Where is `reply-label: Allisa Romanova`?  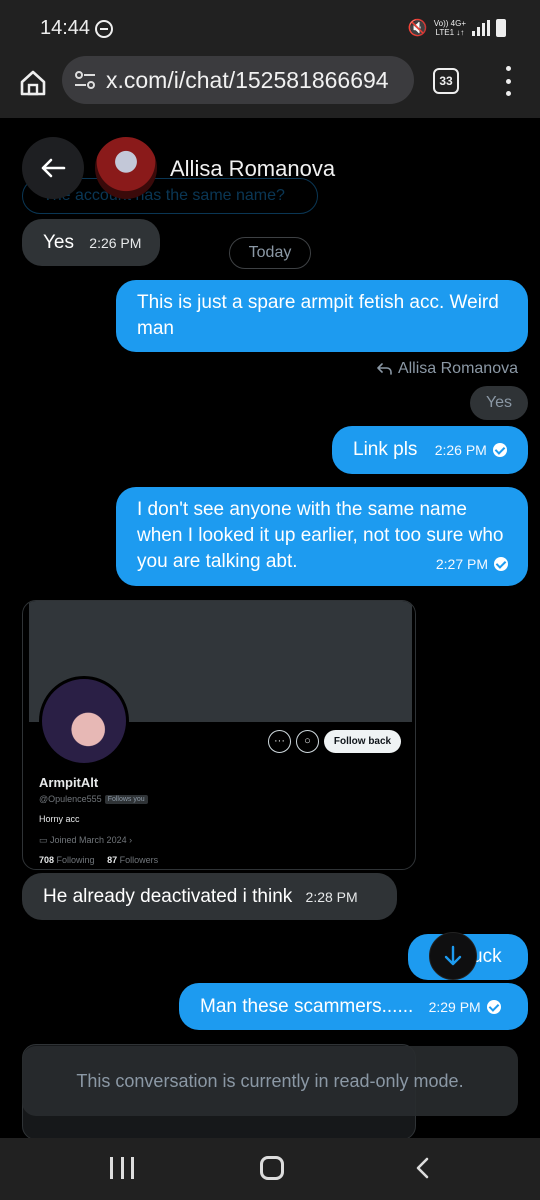 reply-label: Allisa Romanova is located at coordinates (447, 369).